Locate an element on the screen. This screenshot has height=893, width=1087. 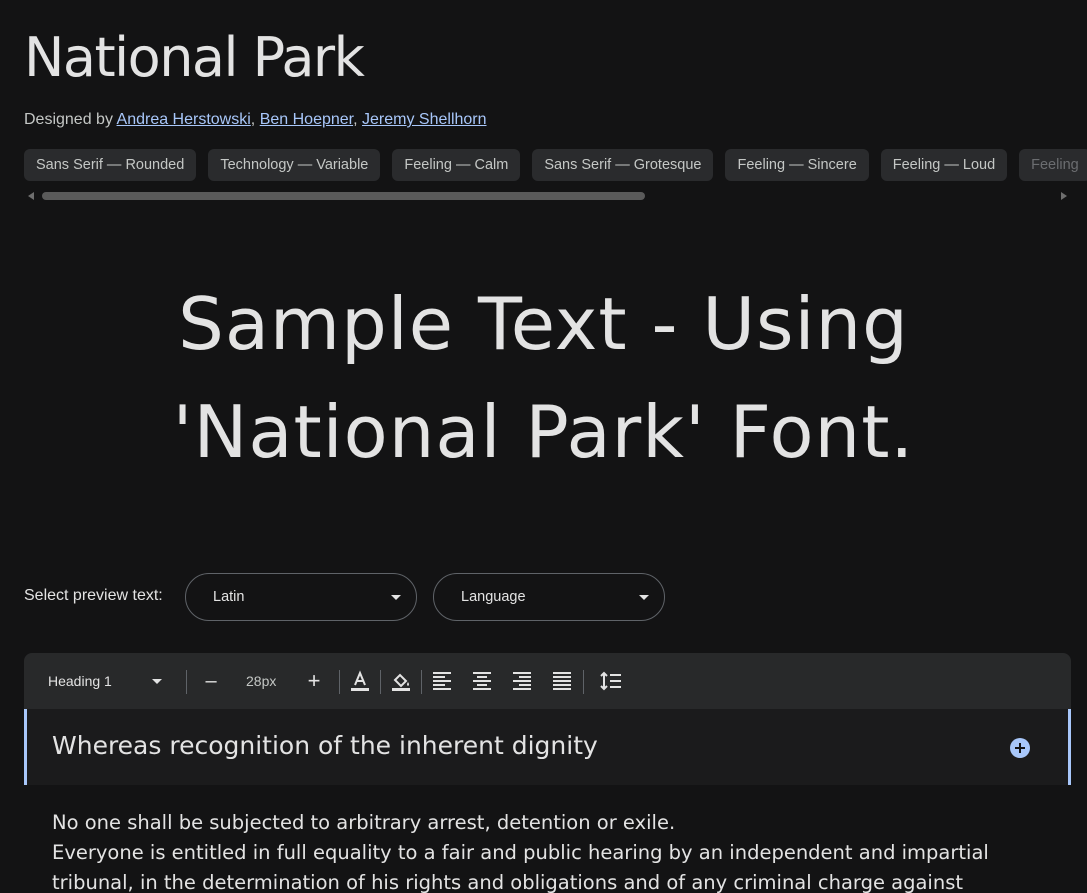
script-select-value: Latin is located at coordinates (229, 597).